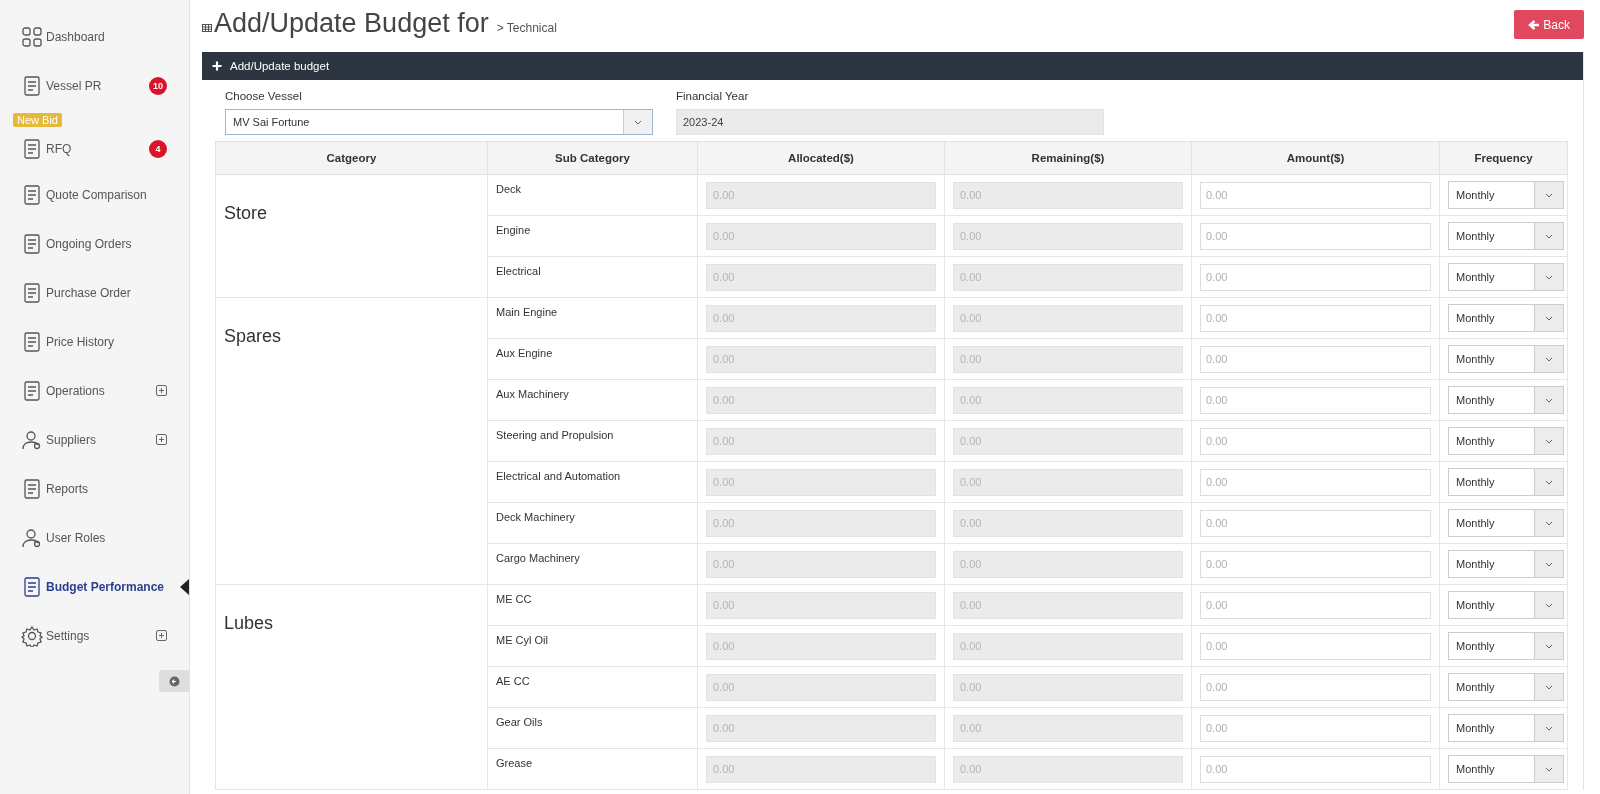 This screenshot has width=1600, height=794. Describe the element at coordinates (94, 149) in the screenshot. I see `sidebar-item: RFQ 4` at that location.